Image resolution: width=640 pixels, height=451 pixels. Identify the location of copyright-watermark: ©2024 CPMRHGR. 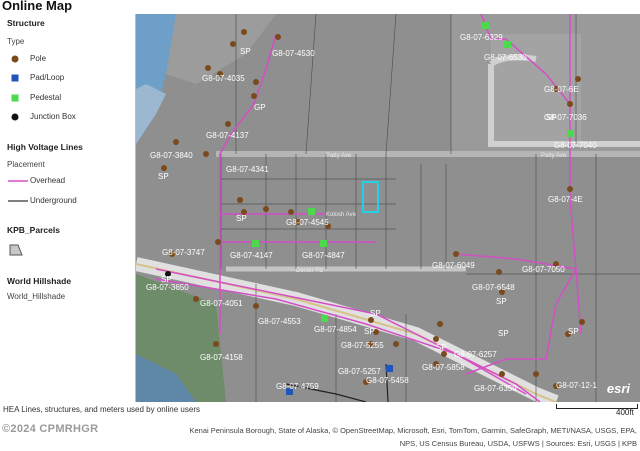
(50, 429).